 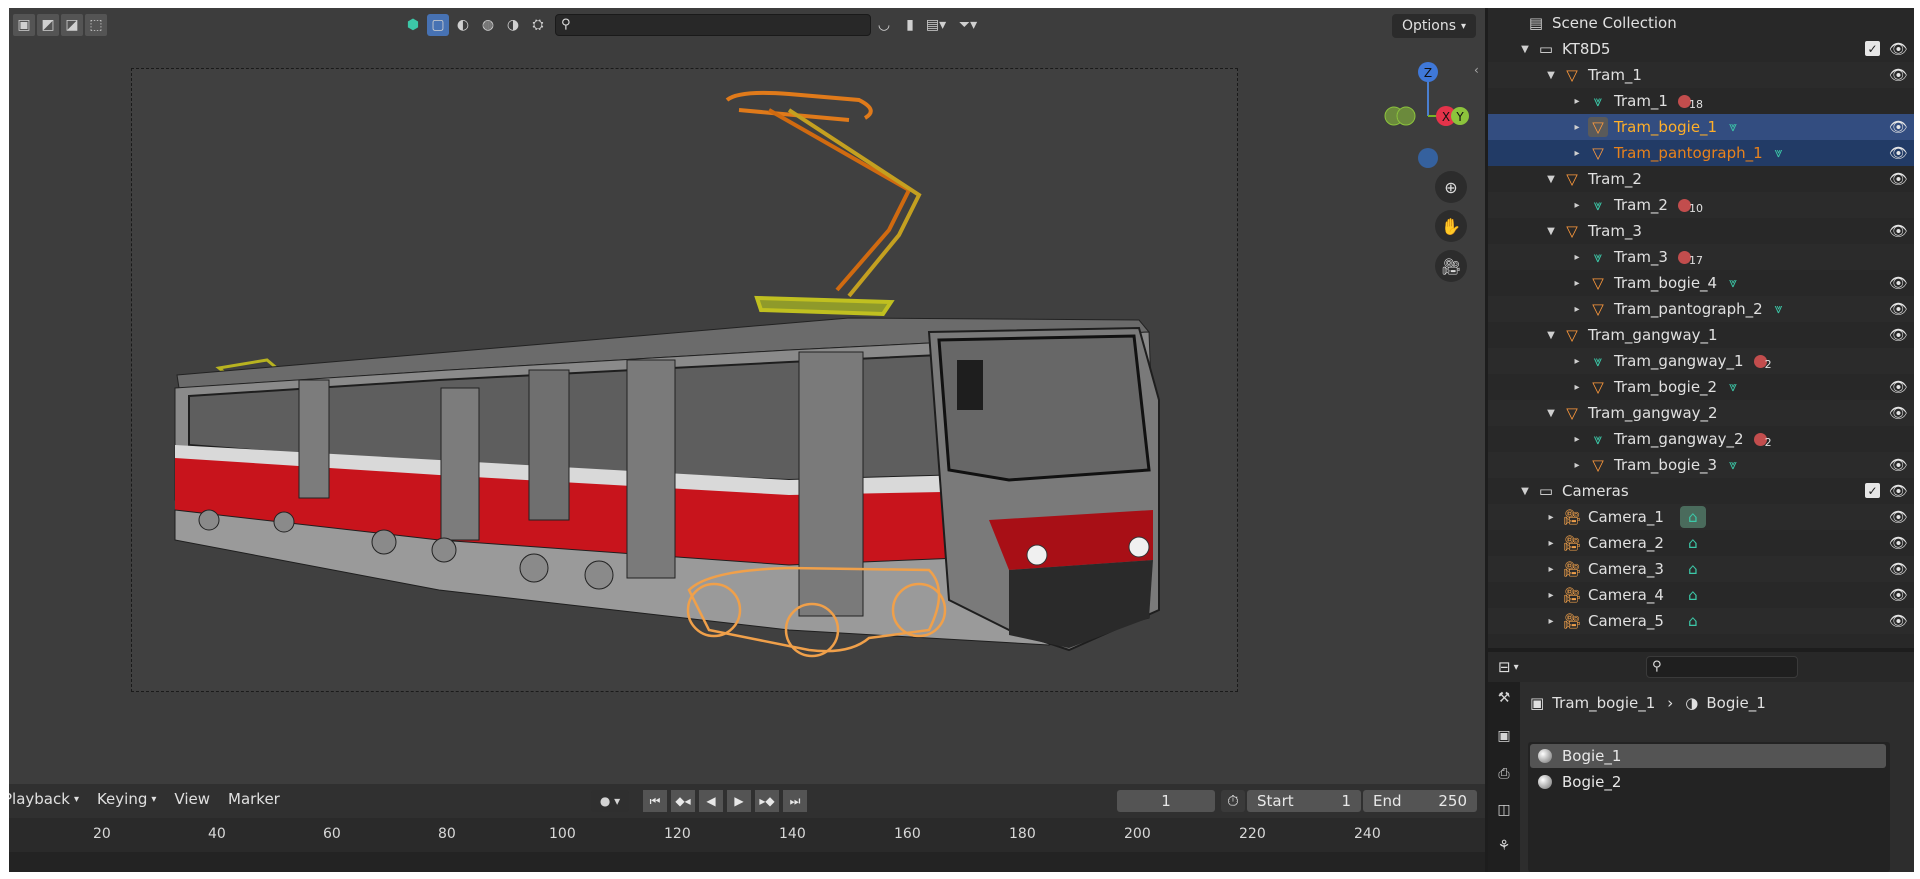 I want to click on scene-collection-row: ▤ Scene Collection, so click(x=1701, y=23).